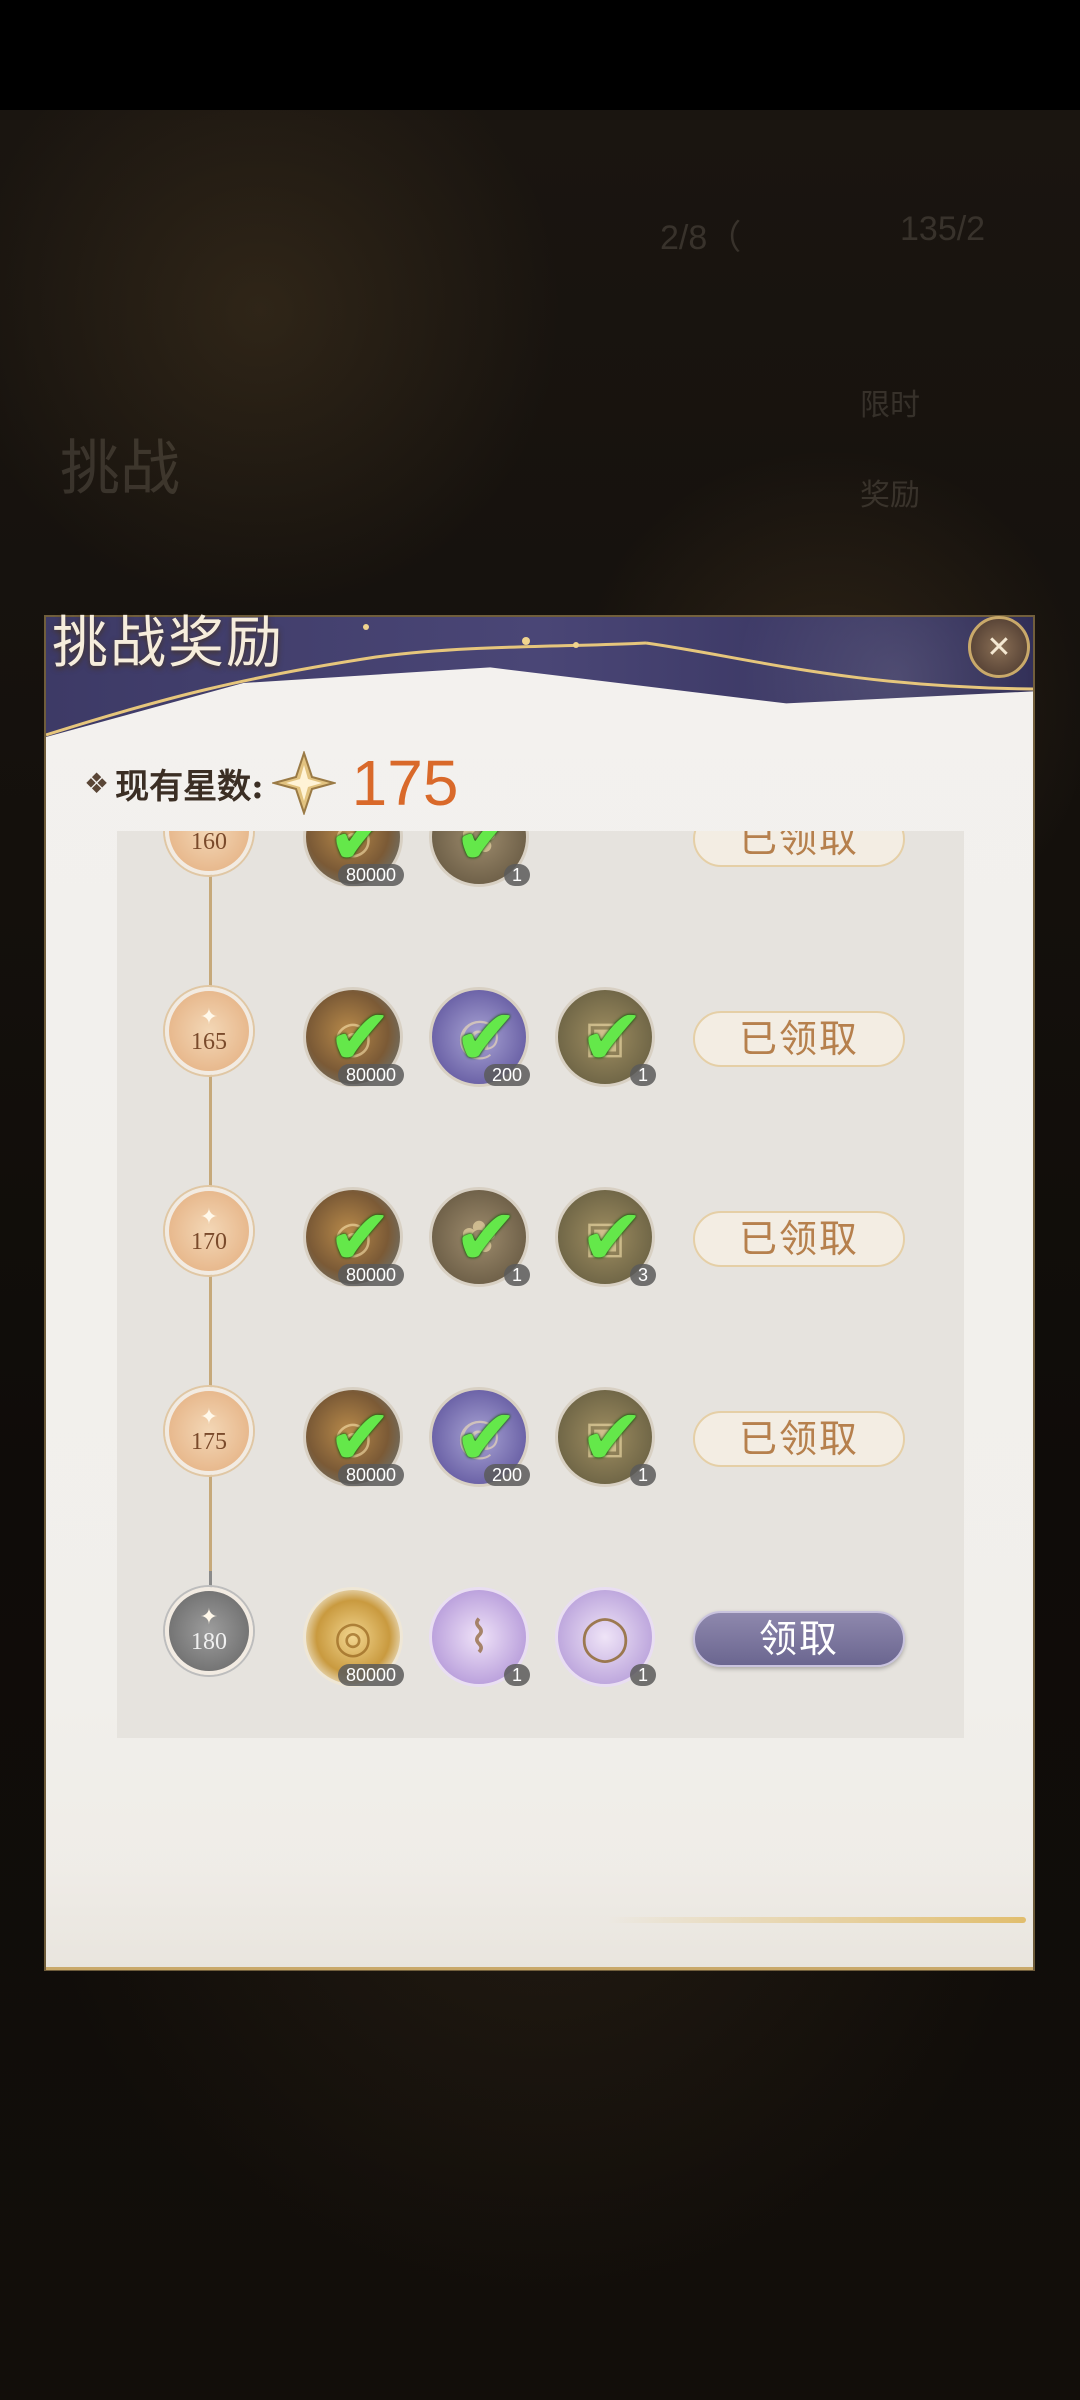 This screenshot has width=1080, height=2400. I want to click on close-button: ✕, so click(999, 647).